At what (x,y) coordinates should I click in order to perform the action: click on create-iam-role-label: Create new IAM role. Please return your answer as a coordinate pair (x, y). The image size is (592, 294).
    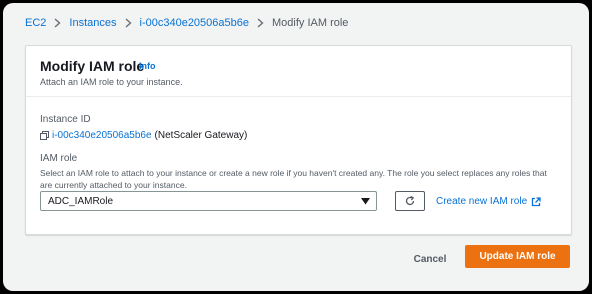
    Looking at the image, I should click on (482, 201).